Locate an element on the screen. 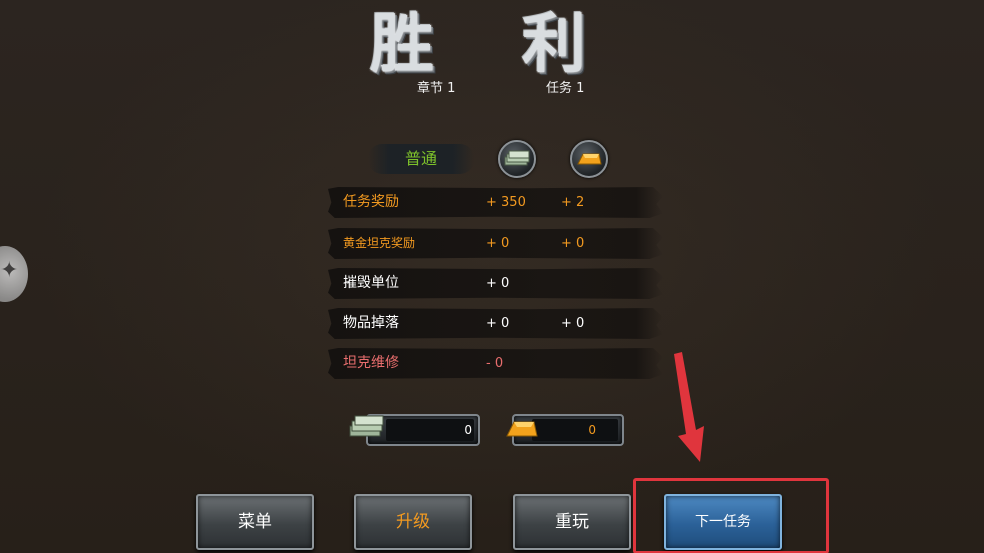 The width and height of the screenshot is (984, 553). next-mission-button: 下一任务 is located at coordinates (723, 522).